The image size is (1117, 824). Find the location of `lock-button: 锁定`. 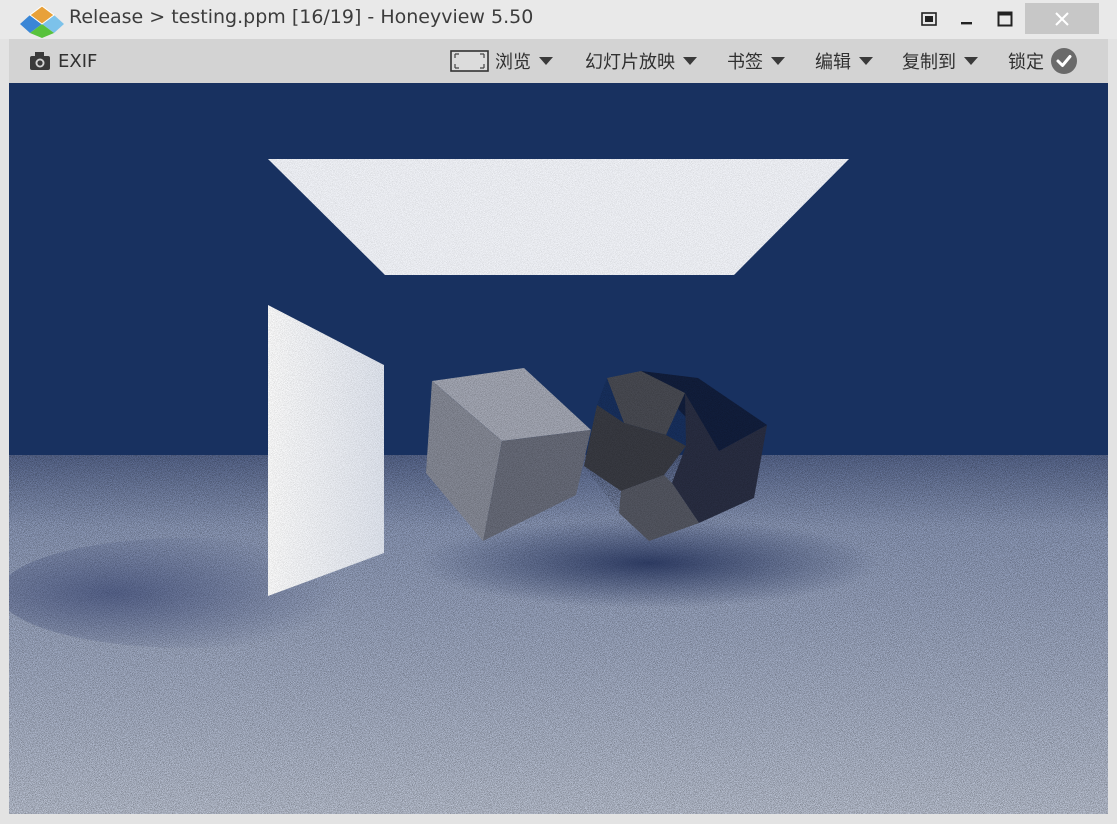

lock-button: 锁定 is located at coordinates (1043, 61).